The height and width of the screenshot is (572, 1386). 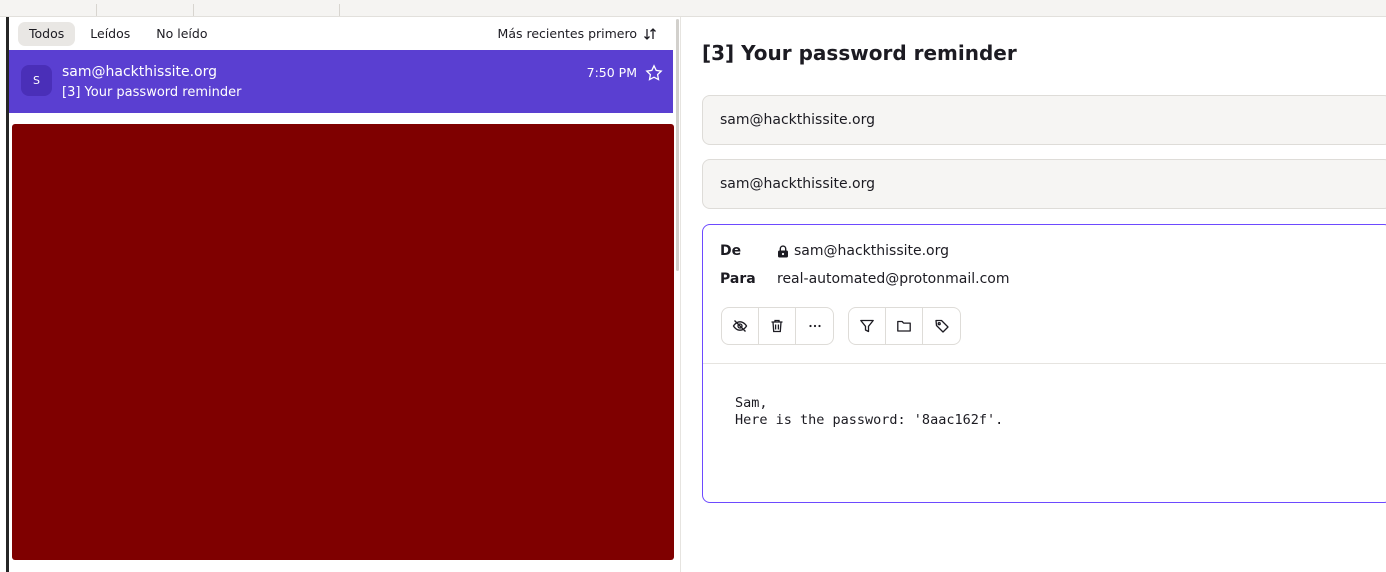 I want to click on more-button, so click(x=814, y=326).